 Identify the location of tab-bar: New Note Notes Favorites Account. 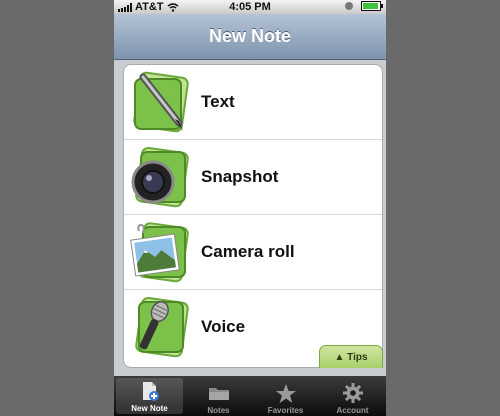
(250, 396).